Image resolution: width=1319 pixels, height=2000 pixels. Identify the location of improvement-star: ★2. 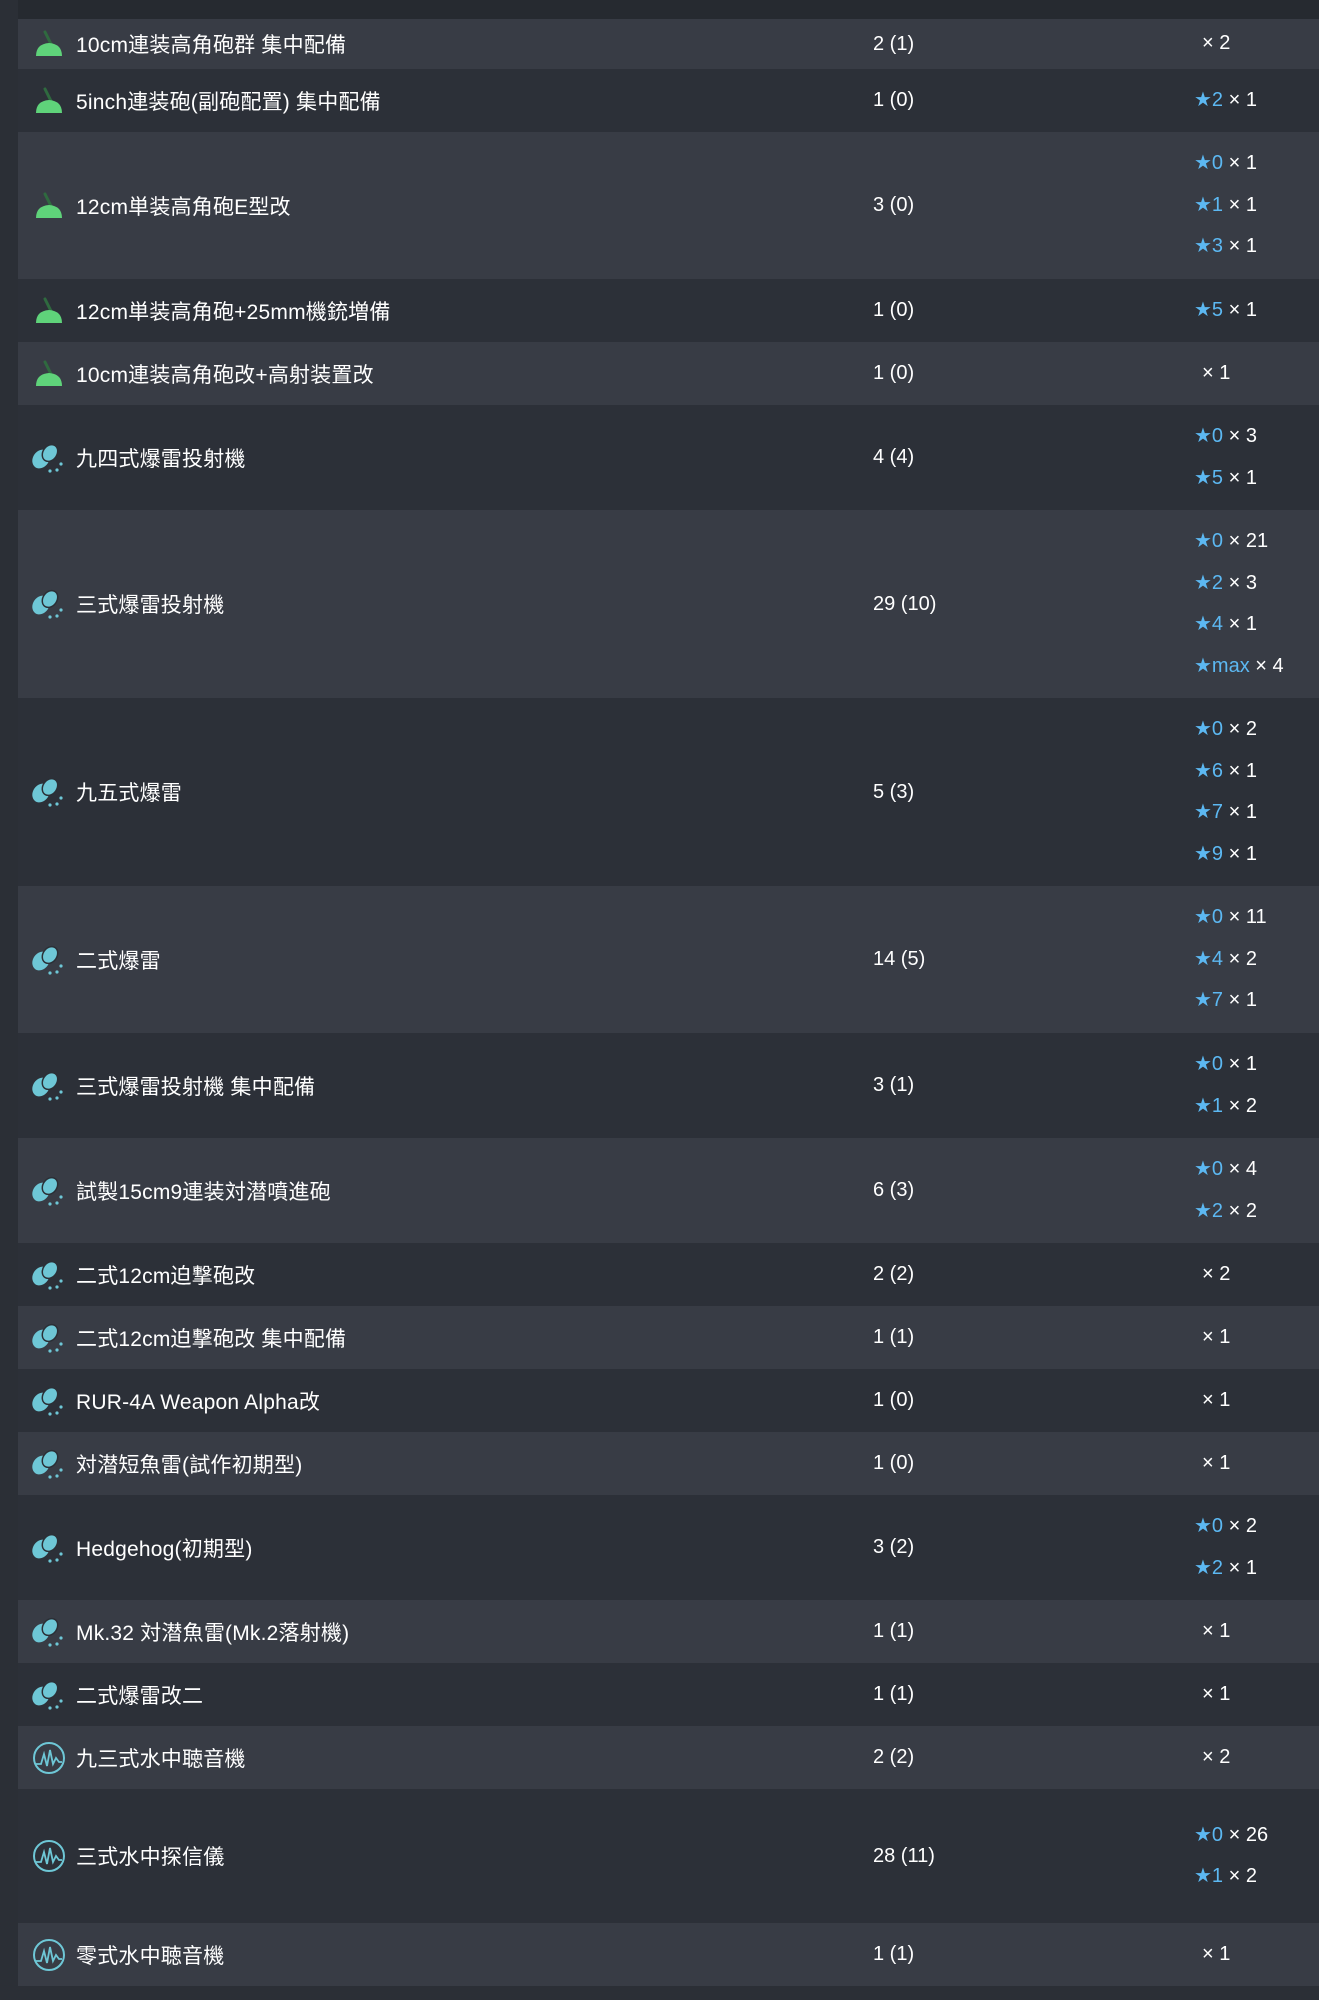
(1209, 1567).